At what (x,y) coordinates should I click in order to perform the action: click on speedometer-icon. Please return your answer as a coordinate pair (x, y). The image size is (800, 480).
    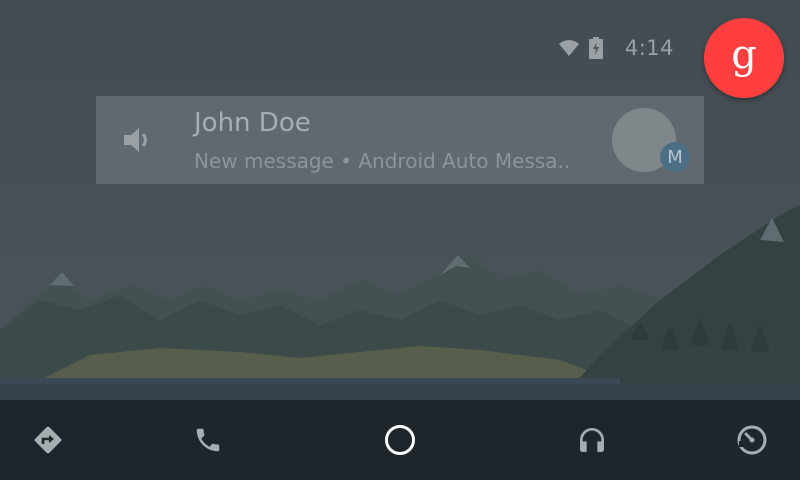
    Looking at the image, I should click on (752, 440).